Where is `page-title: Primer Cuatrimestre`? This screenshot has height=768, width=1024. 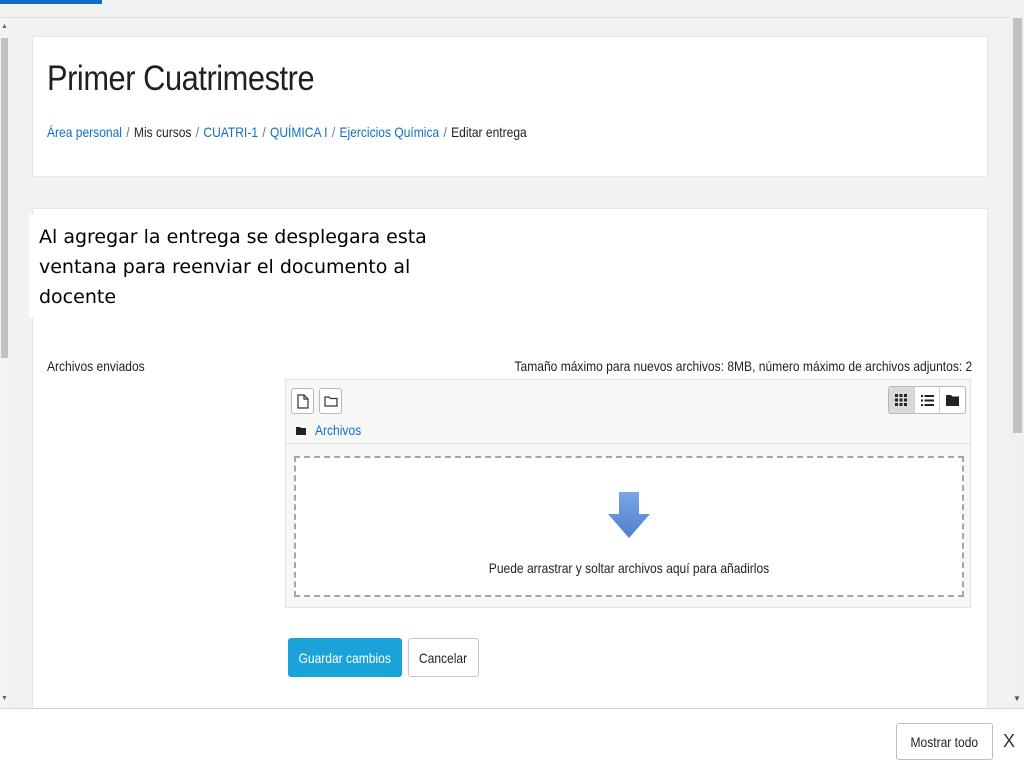
page-title: Primer Cuatrimestre is located at coordinates (181, 78).